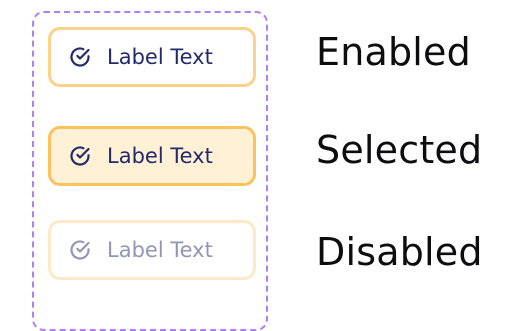  What do you see at coordinates (399, 252) in the screenshot?
I see `state-label-disabled: Disabled` at bounding box center [399, 252].